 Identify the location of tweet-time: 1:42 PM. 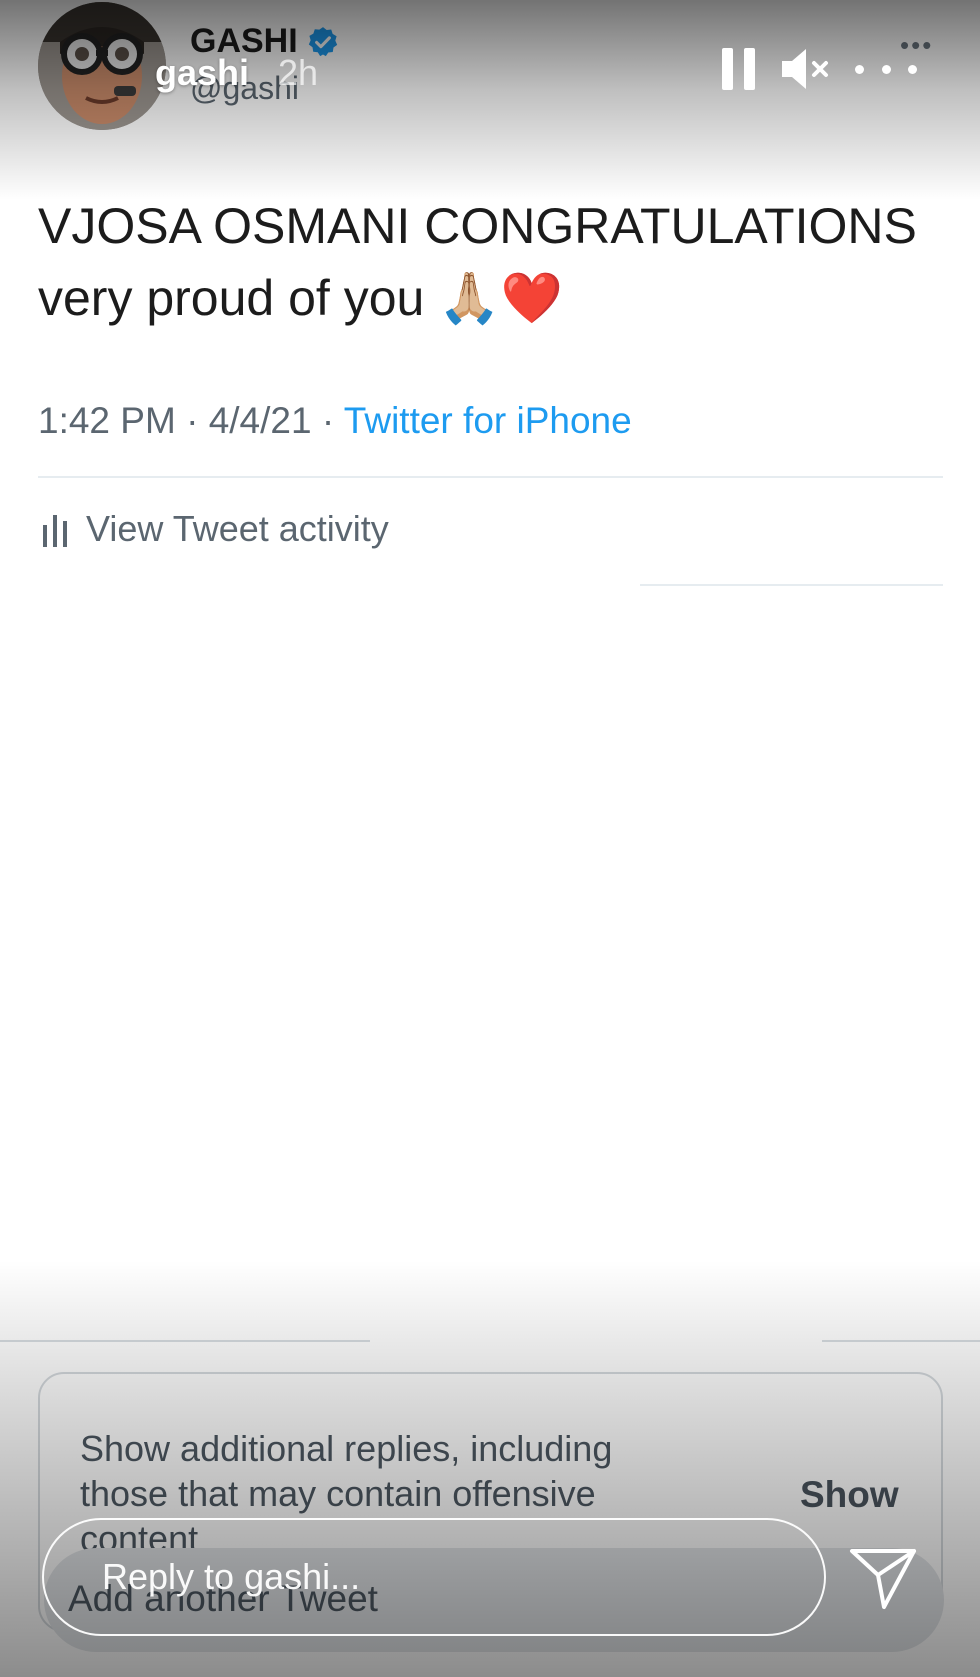
(107, 420).